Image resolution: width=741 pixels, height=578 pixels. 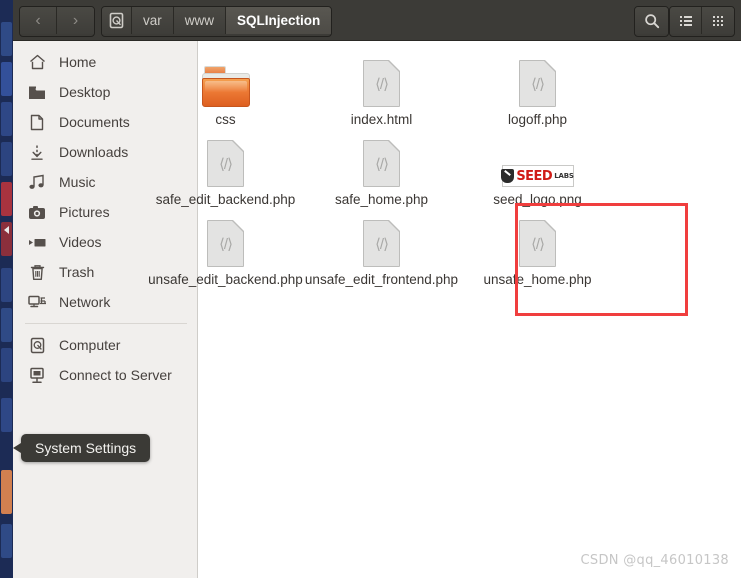 I want to click on search-button, so click(x=651, y=20).